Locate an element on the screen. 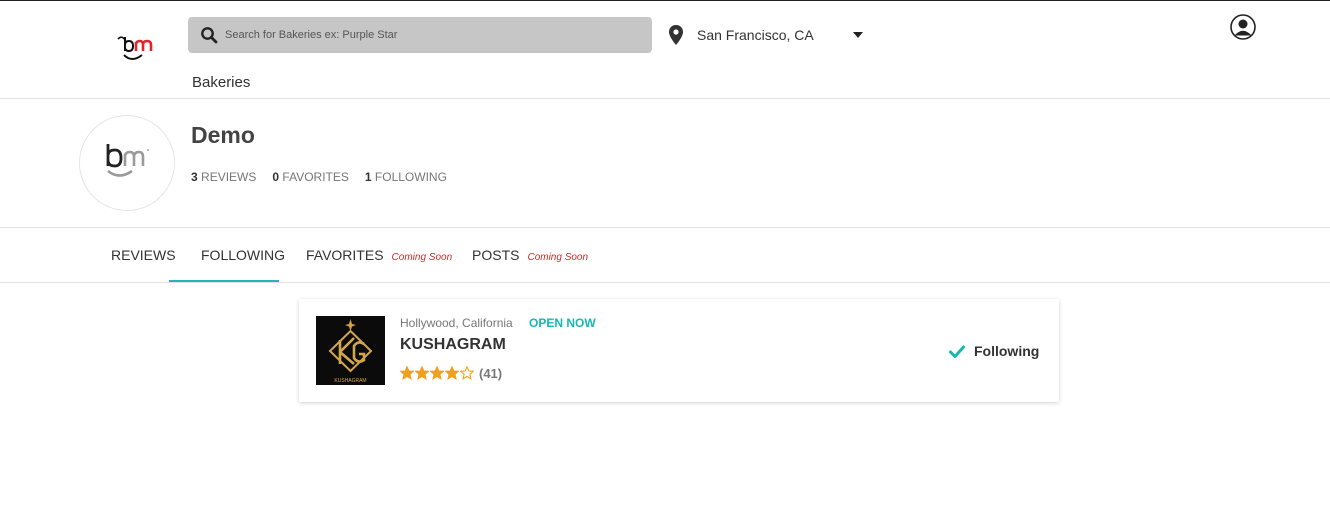 This screenshot has height=527, width=1330. stat-reviews-label: REVIEWS is located at coordinates (229, 177).